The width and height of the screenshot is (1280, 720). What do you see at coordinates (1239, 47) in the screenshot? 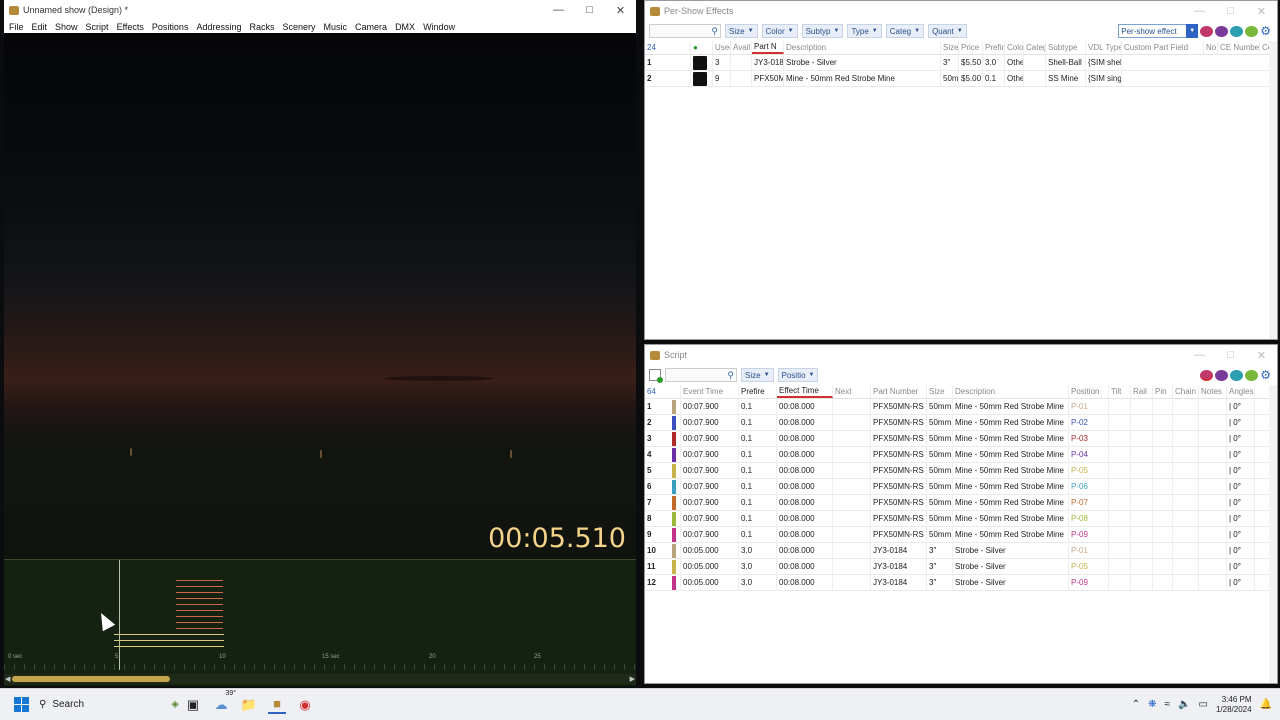
I see `col-header: CE Number` at bounding box center [1239, 47].